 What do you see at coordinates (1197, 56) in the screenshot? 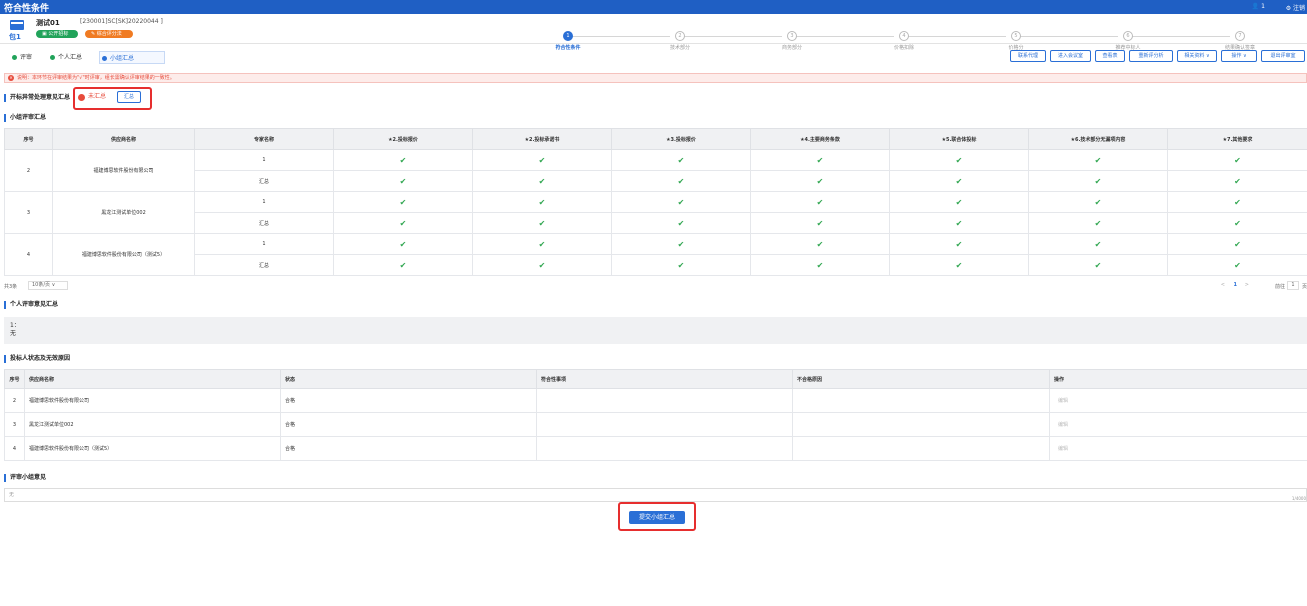
I see `related-docs-dropdown: 相关资料 ∨` at bounding box center [1197, 56].